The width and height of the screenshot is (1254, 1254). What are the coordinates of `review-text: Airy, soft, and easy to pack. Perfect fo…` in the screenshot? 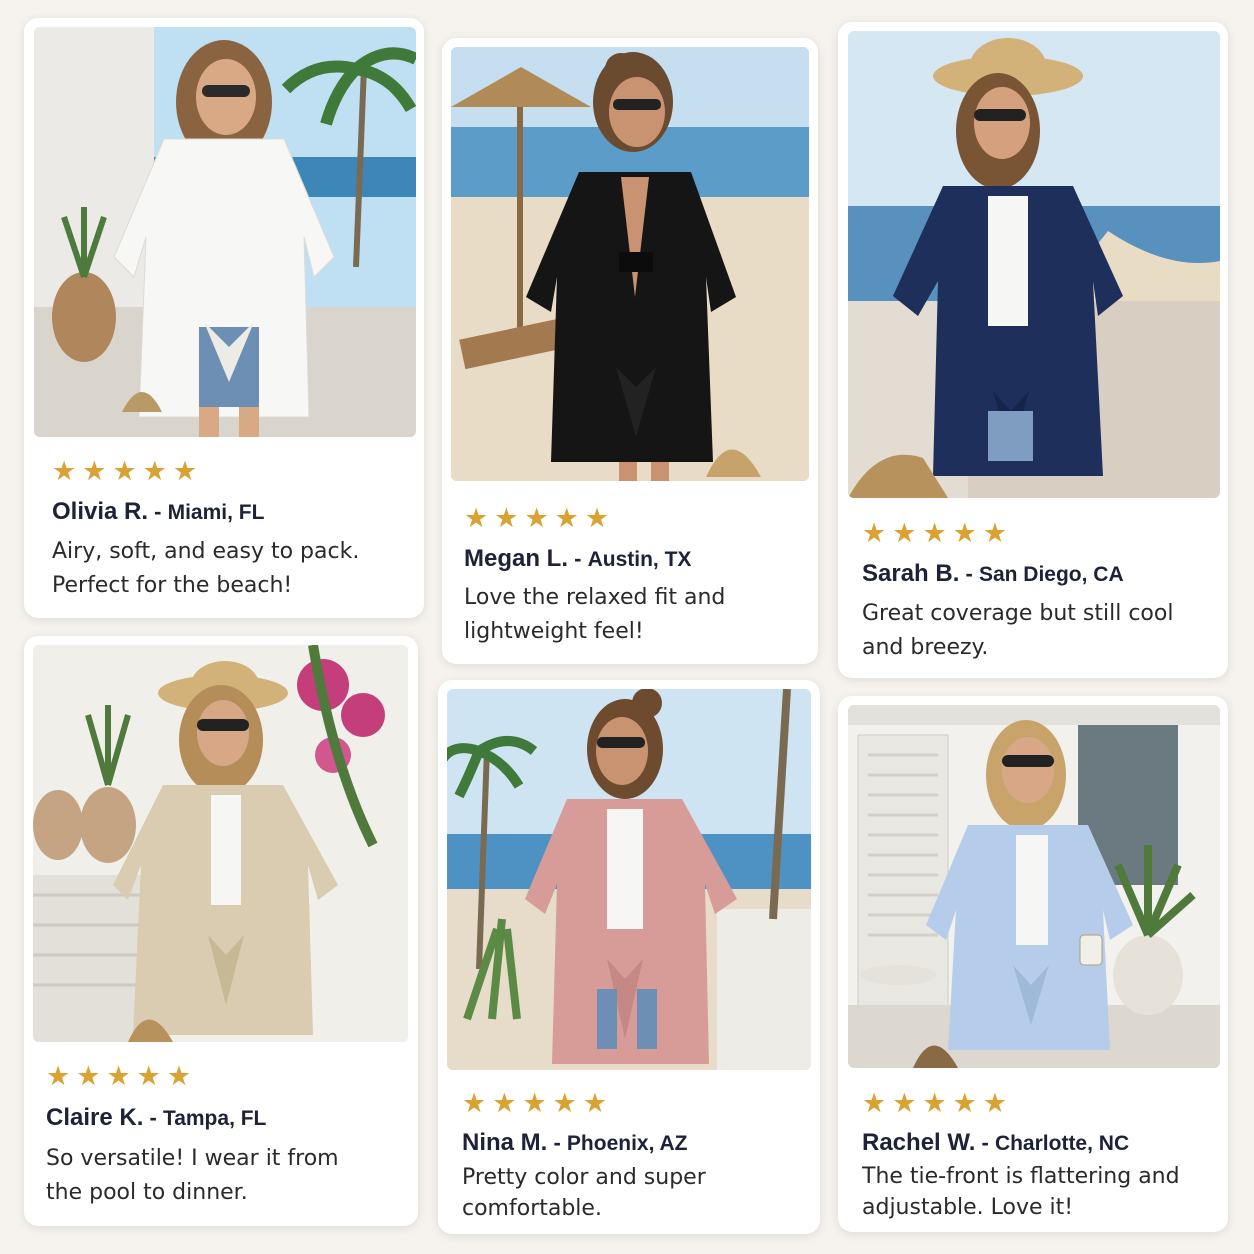 It's located at (206, 568).